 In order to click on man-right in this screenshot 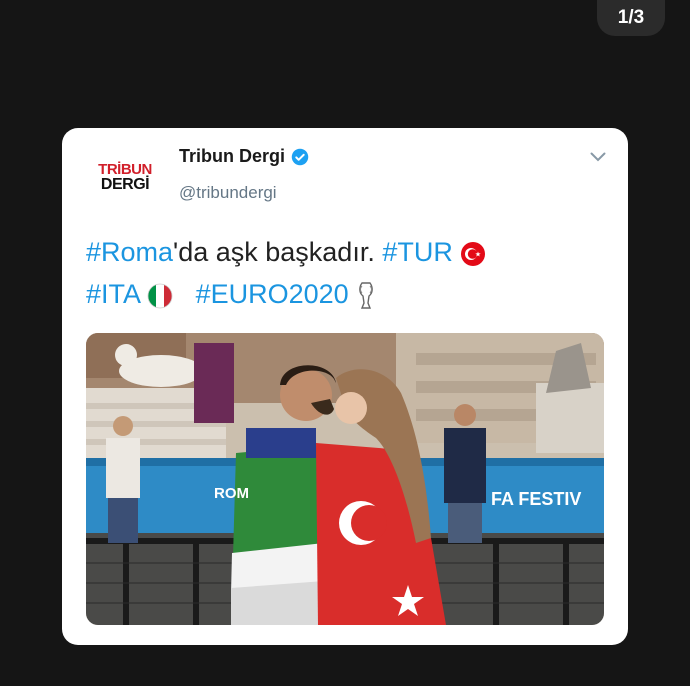, I will do `click(465, 465)`.